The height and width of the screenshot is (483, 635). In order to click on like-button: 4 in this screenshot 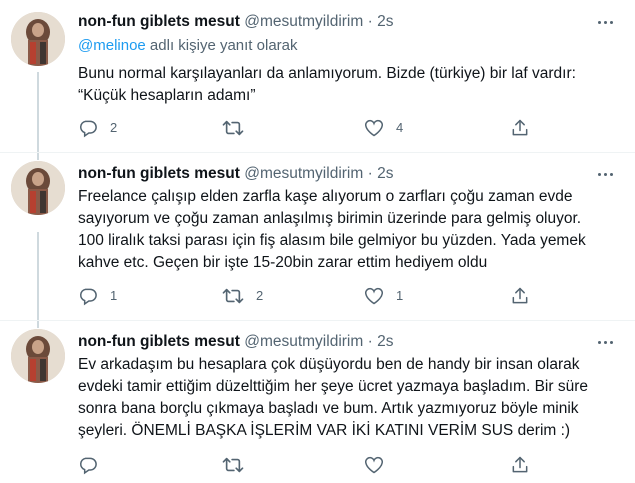, I will do `click(383, 128)`.